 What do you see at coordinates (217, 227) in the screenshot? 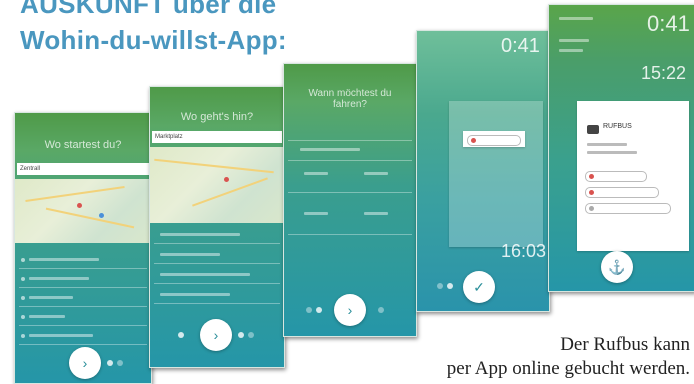
I see `screen-destination: Wo geht's hin? Marktplatz ›` at bounding box center [217, 227].